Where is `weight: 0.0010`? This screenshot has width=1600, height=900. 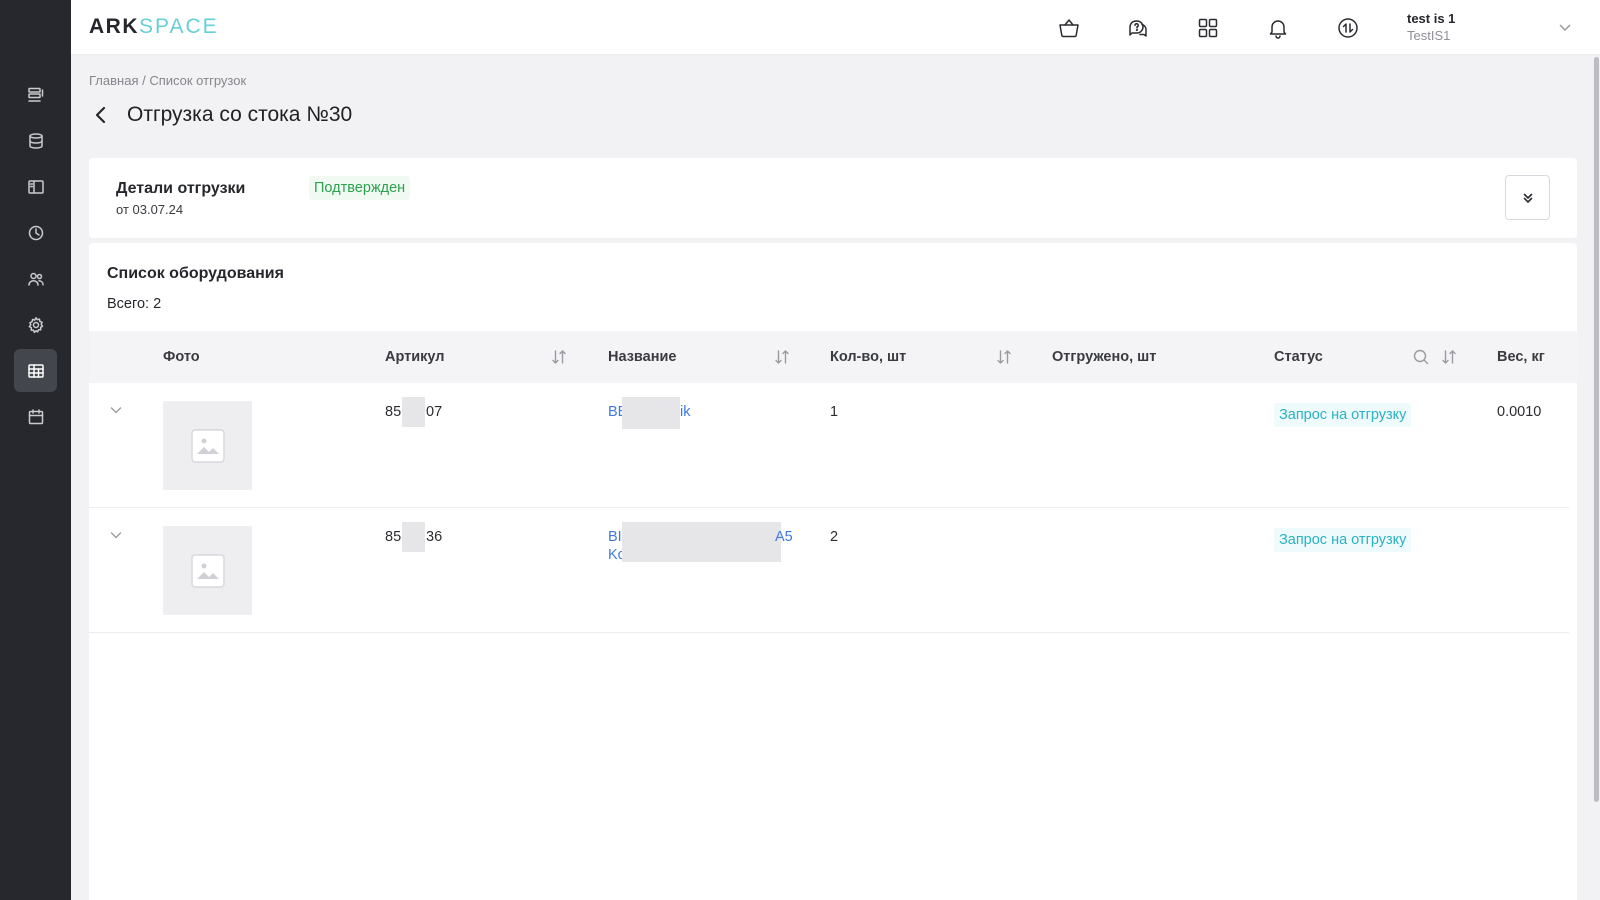
weight: 0.0010 is located at coordinates (1519, 412).